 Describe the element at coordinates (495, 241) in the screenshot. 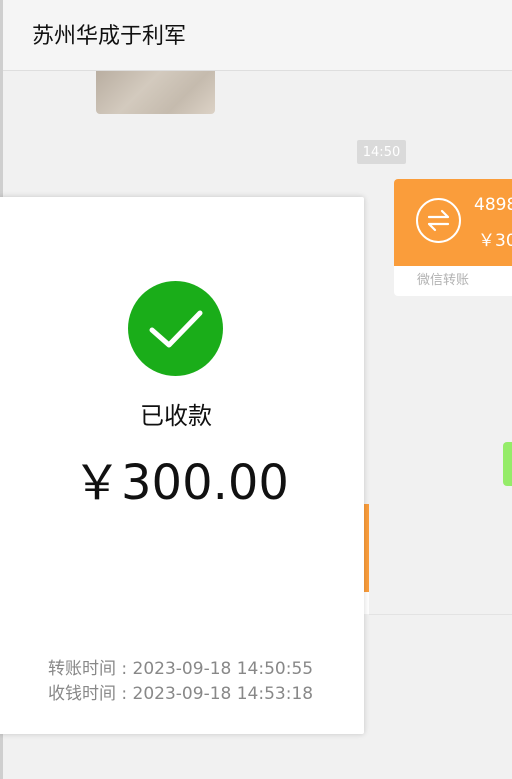

I see `transfer-amount-line2: ￥30` at that location.